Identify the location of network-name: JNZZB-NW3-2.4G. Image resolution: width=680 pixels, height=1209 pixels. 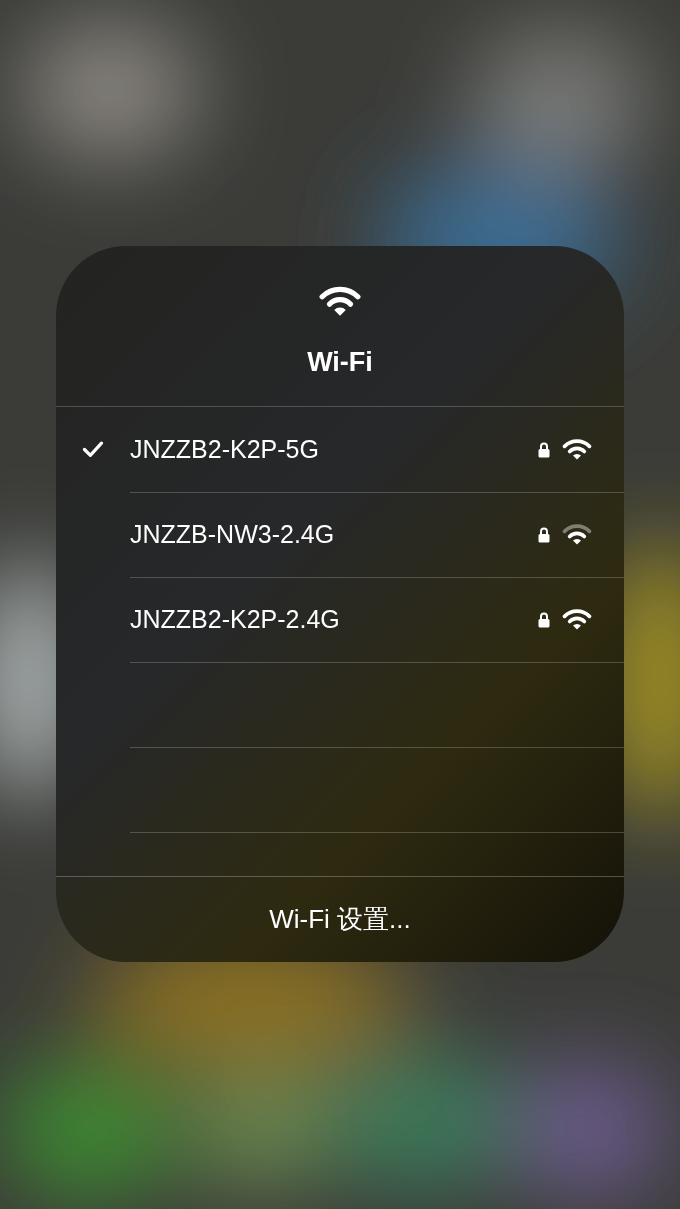
(233, 535).